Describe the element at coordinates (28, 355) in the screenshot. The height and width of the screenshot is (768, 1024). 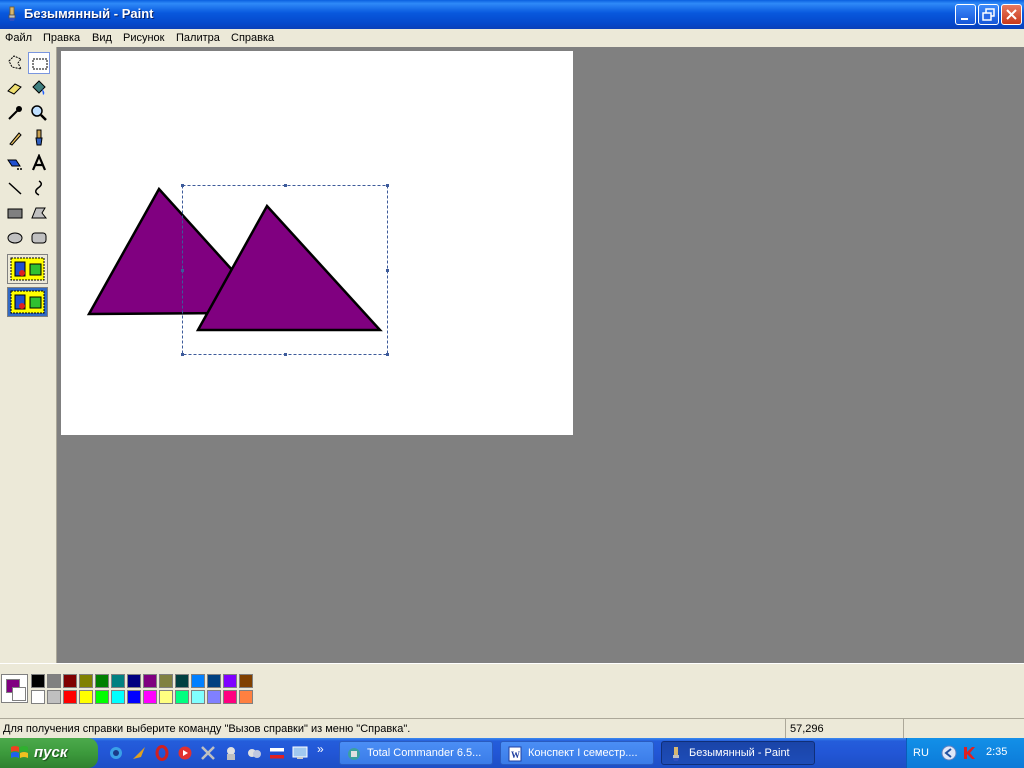
I see `toolbox` at that location.